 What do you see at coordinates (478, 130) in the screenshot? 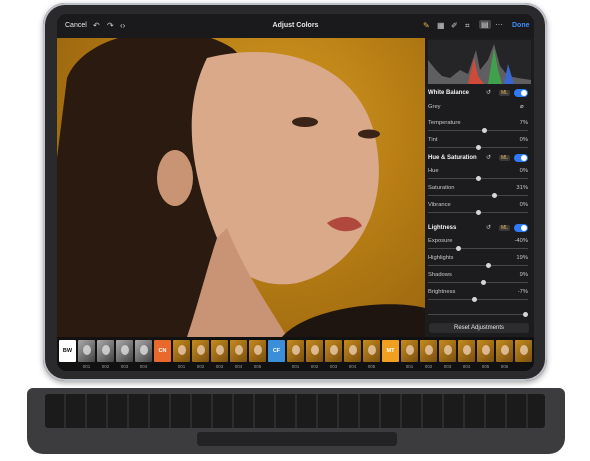
I see `slider-temperature` at bounding box center [478, 130].